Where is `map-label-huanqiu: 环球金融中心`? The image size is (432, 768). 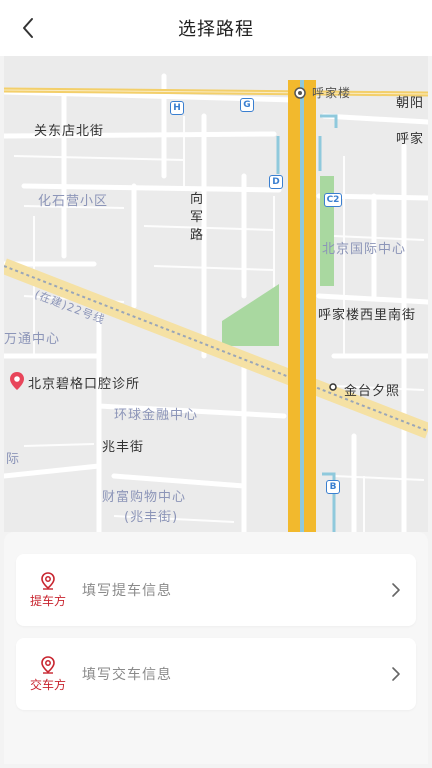 map-label-huanqiu: 环球金融中心 is located at coordinates (156, 415).